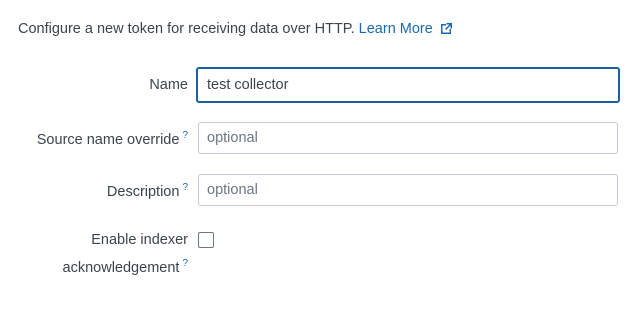  Describe the element at coordinates (185, 187) in the screenshot. I see `description-help-icon: ?` at that location.